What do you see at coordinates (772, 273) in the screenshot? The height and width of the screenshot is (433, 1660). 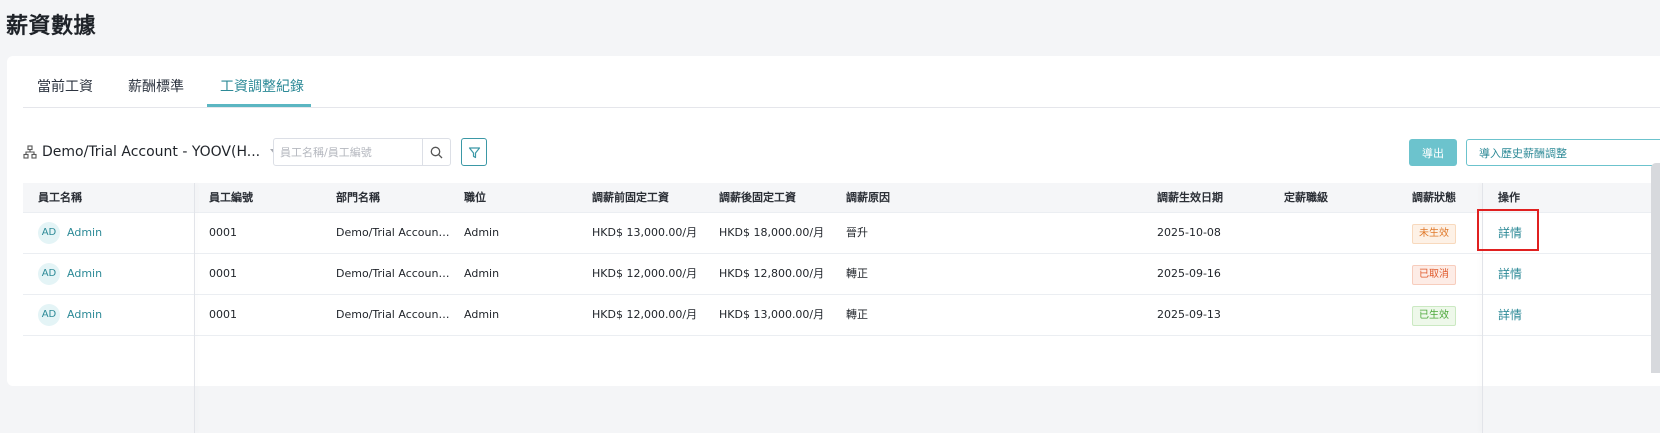 I see `salary-after: HKD$ 12,800.00/月` at bounding box center [772, 273].